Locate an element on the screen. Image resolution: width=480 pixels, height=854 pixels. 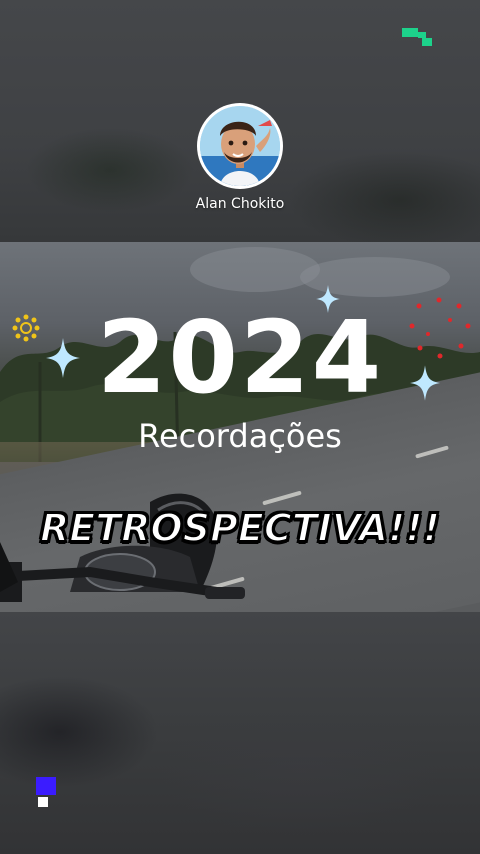
sparkle-icon is located at coordinates (425, 383).